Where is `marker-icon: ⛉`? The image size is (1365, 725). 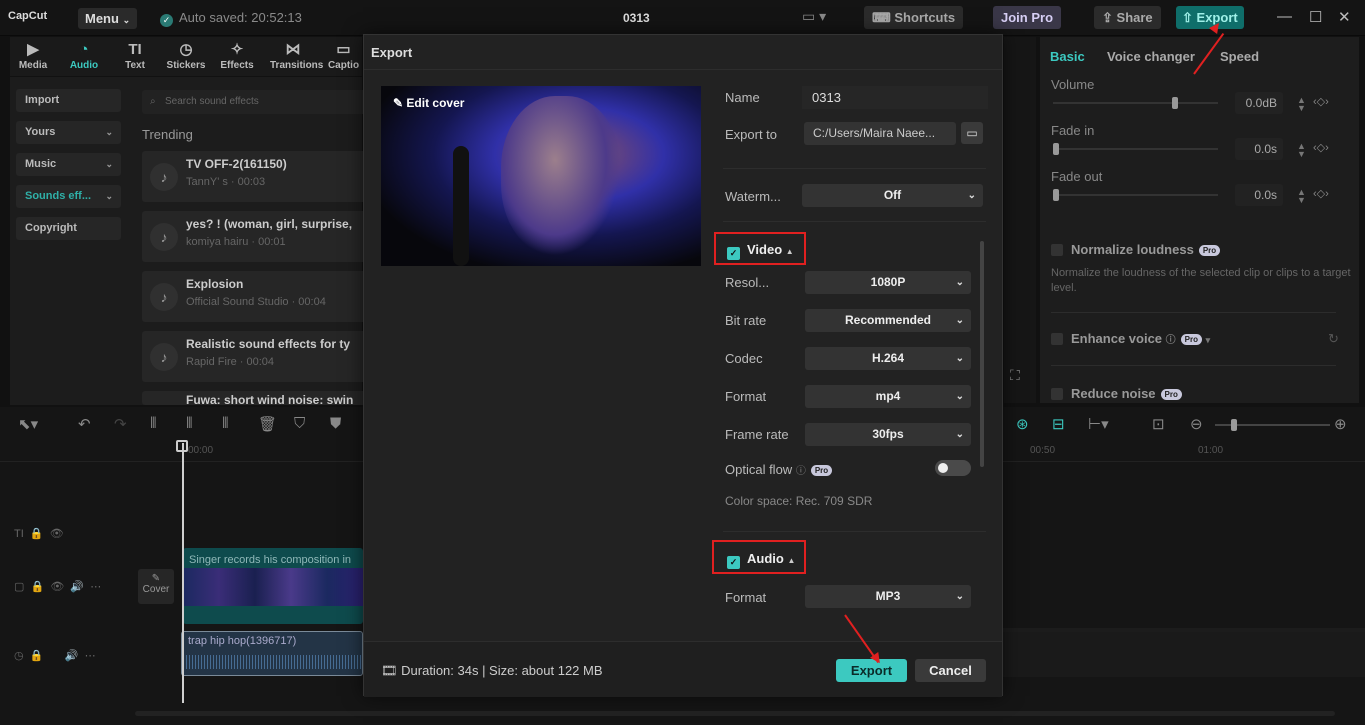
marker-icon: ⛉ is located at coordinates (299, 423).